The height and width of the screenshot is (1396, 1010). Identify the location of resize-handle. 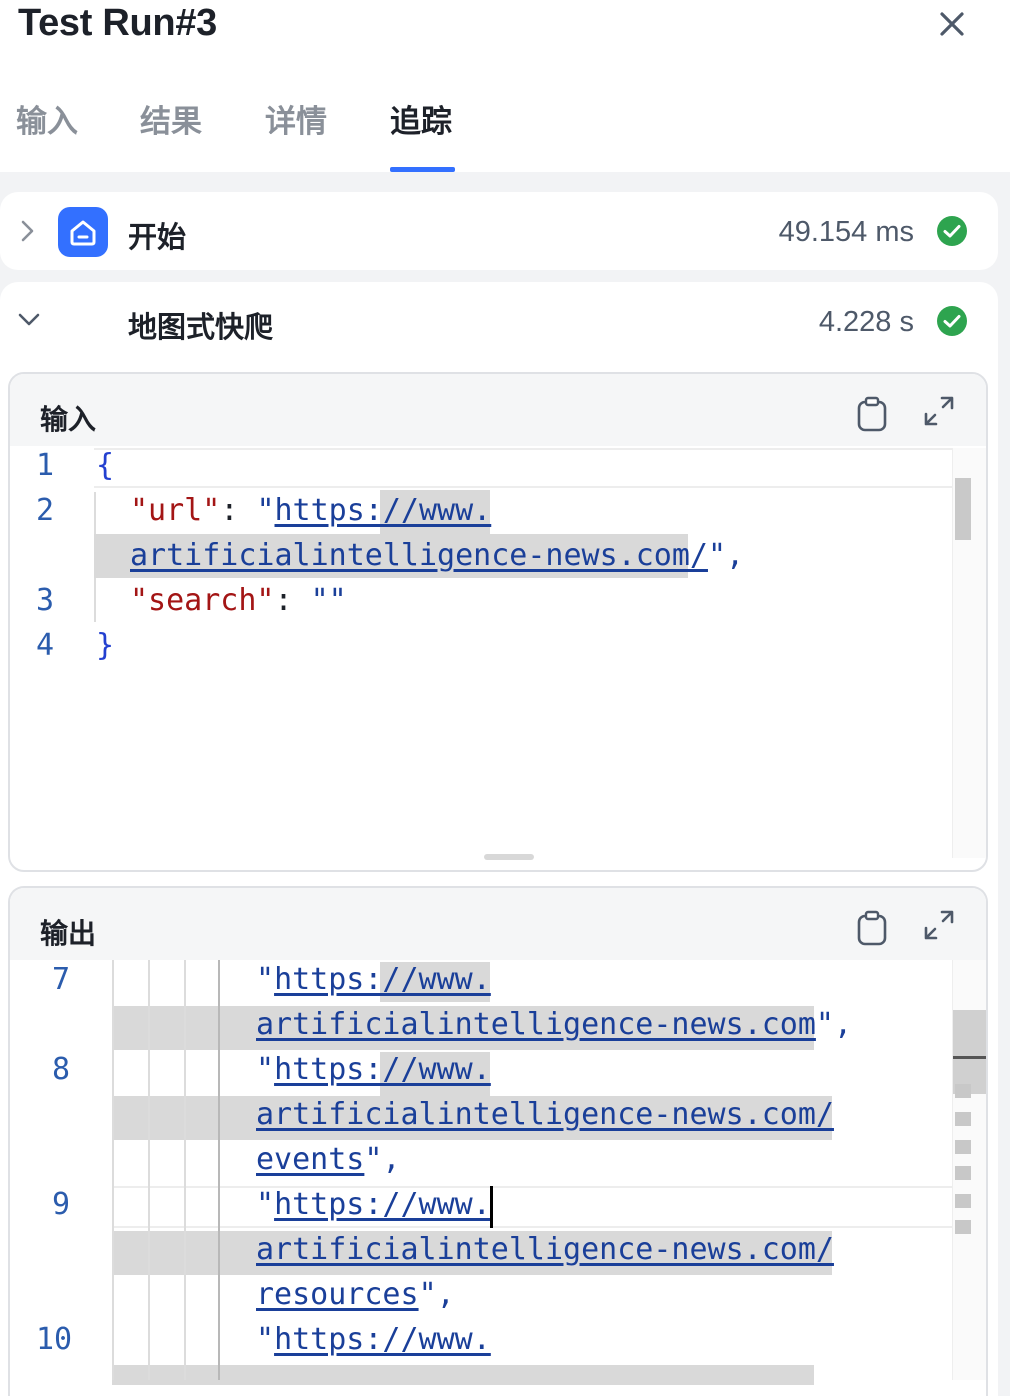
(509, 857).